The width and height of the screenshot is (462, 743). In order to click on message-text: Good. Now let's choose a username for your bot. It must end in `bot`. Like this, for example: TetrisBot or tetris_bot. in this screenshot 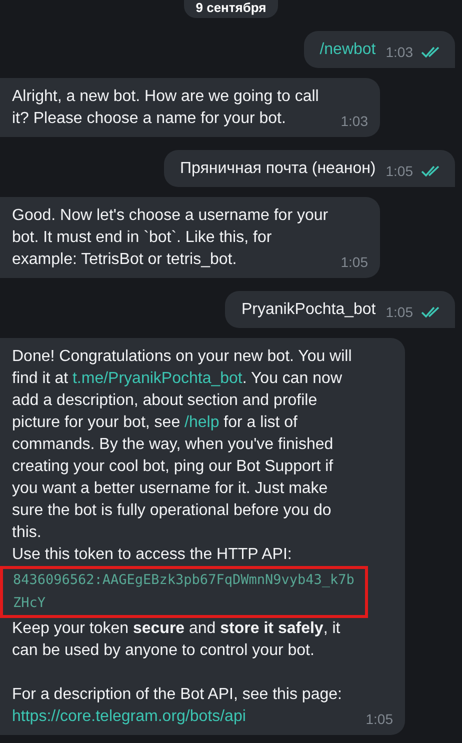, I will do `click(171, 238)`.